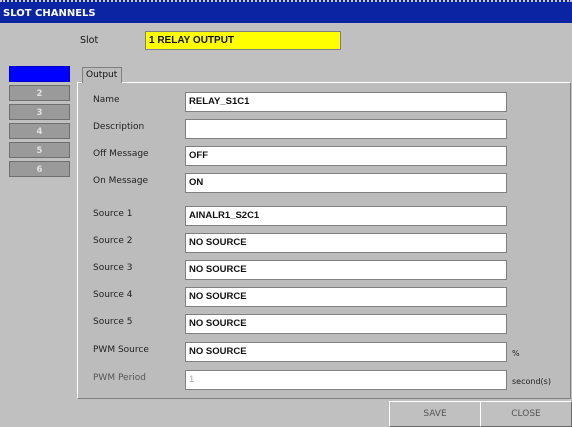 Image resolution: width=572 pixels, height=427 pixels. Describe the element at coordinates (89, 40) in the screenshot. I see `slot-label: Slot` at that location.